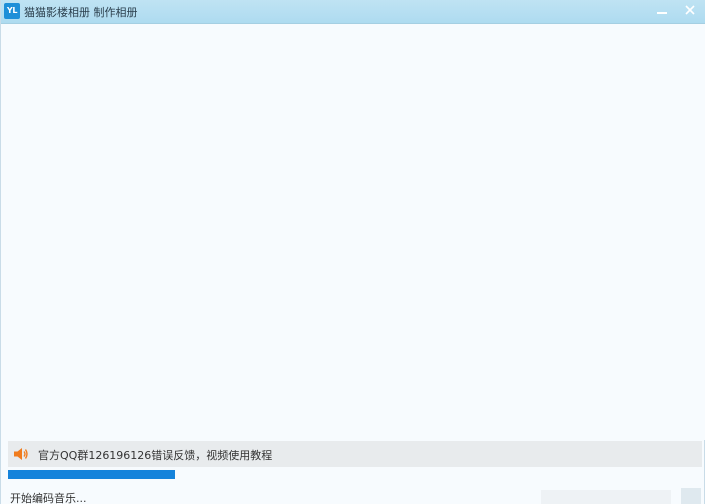 The width and height of the screenshot is (705, 504). I want to click on close-icon, so click(690, 10).